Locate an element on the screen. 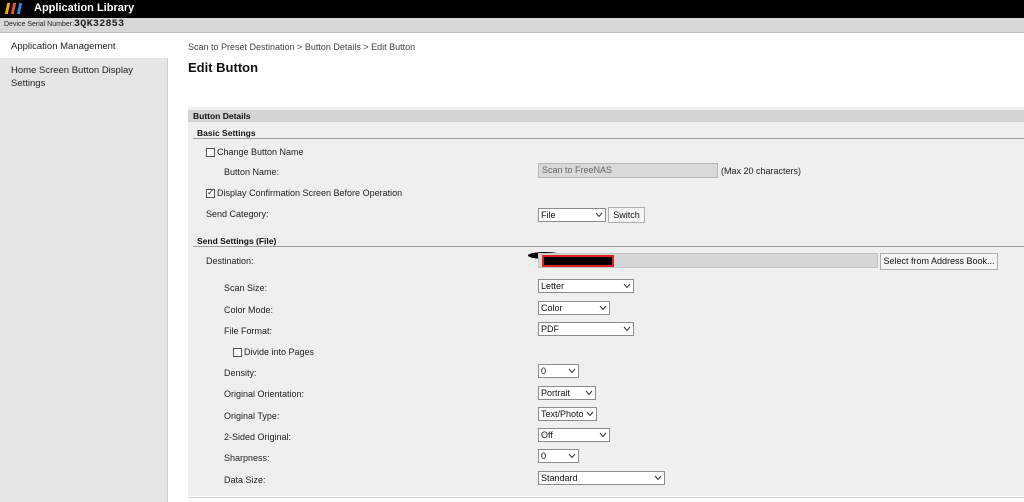 The image size is (1024, 502). switch-button: Switch is located at coordinates (626, 215).